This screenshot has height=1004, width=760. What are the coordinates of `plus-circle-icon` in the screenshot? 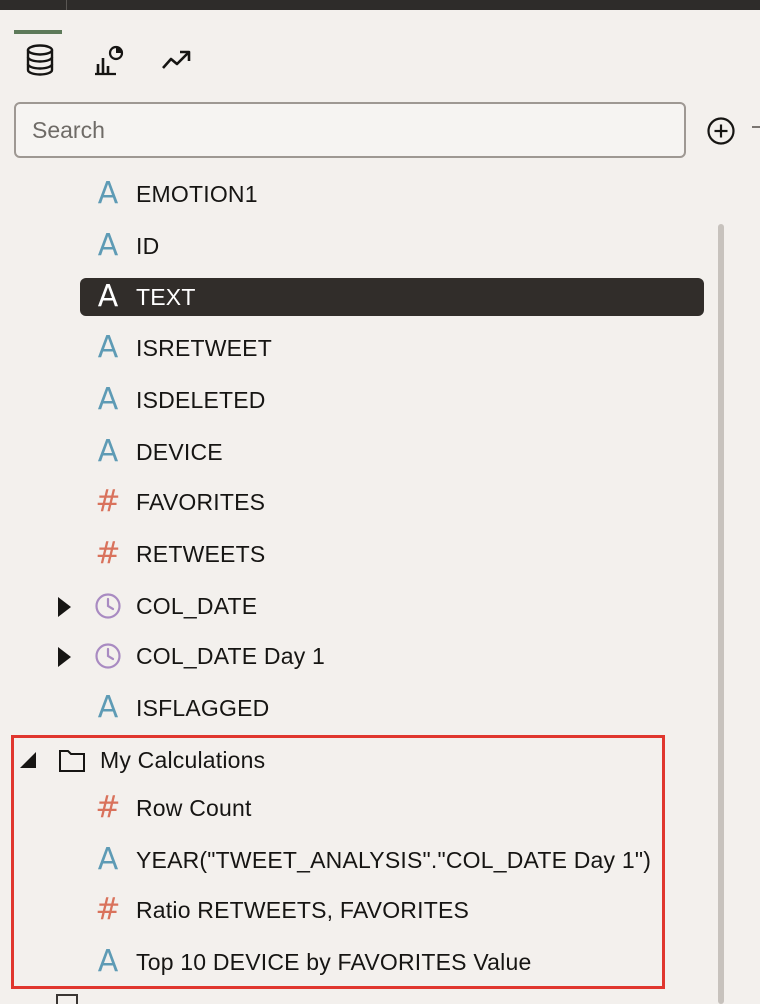 It's located at (721, 131).